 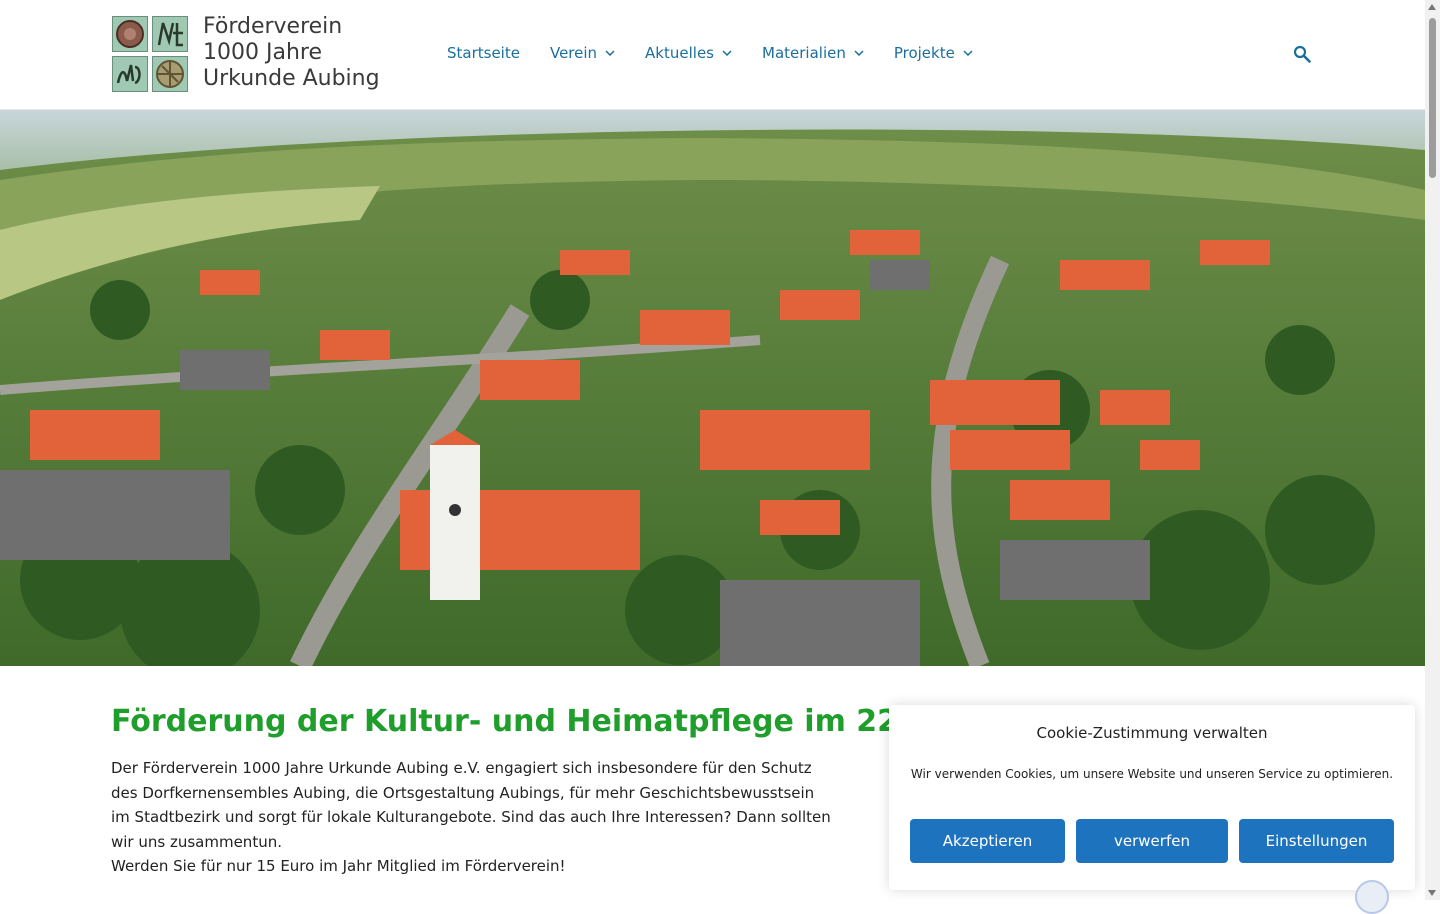 I want to click on nav-item-label: Aktuelles, so click(x=679, y=53).